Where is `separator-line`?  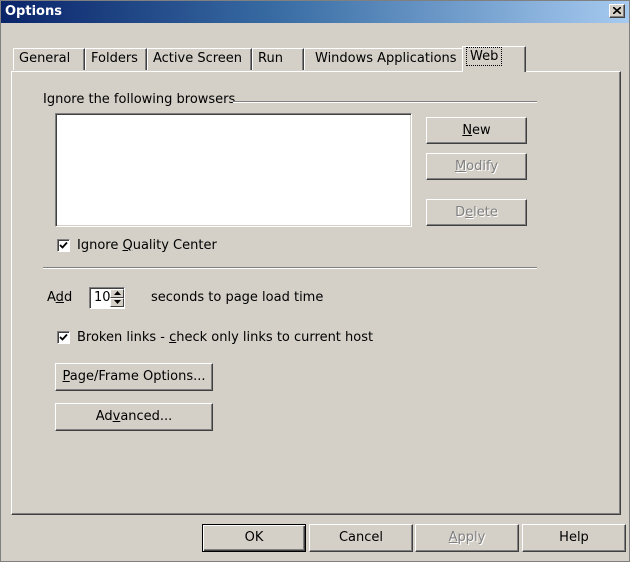
separator-line is located at coordinates (290, 268).